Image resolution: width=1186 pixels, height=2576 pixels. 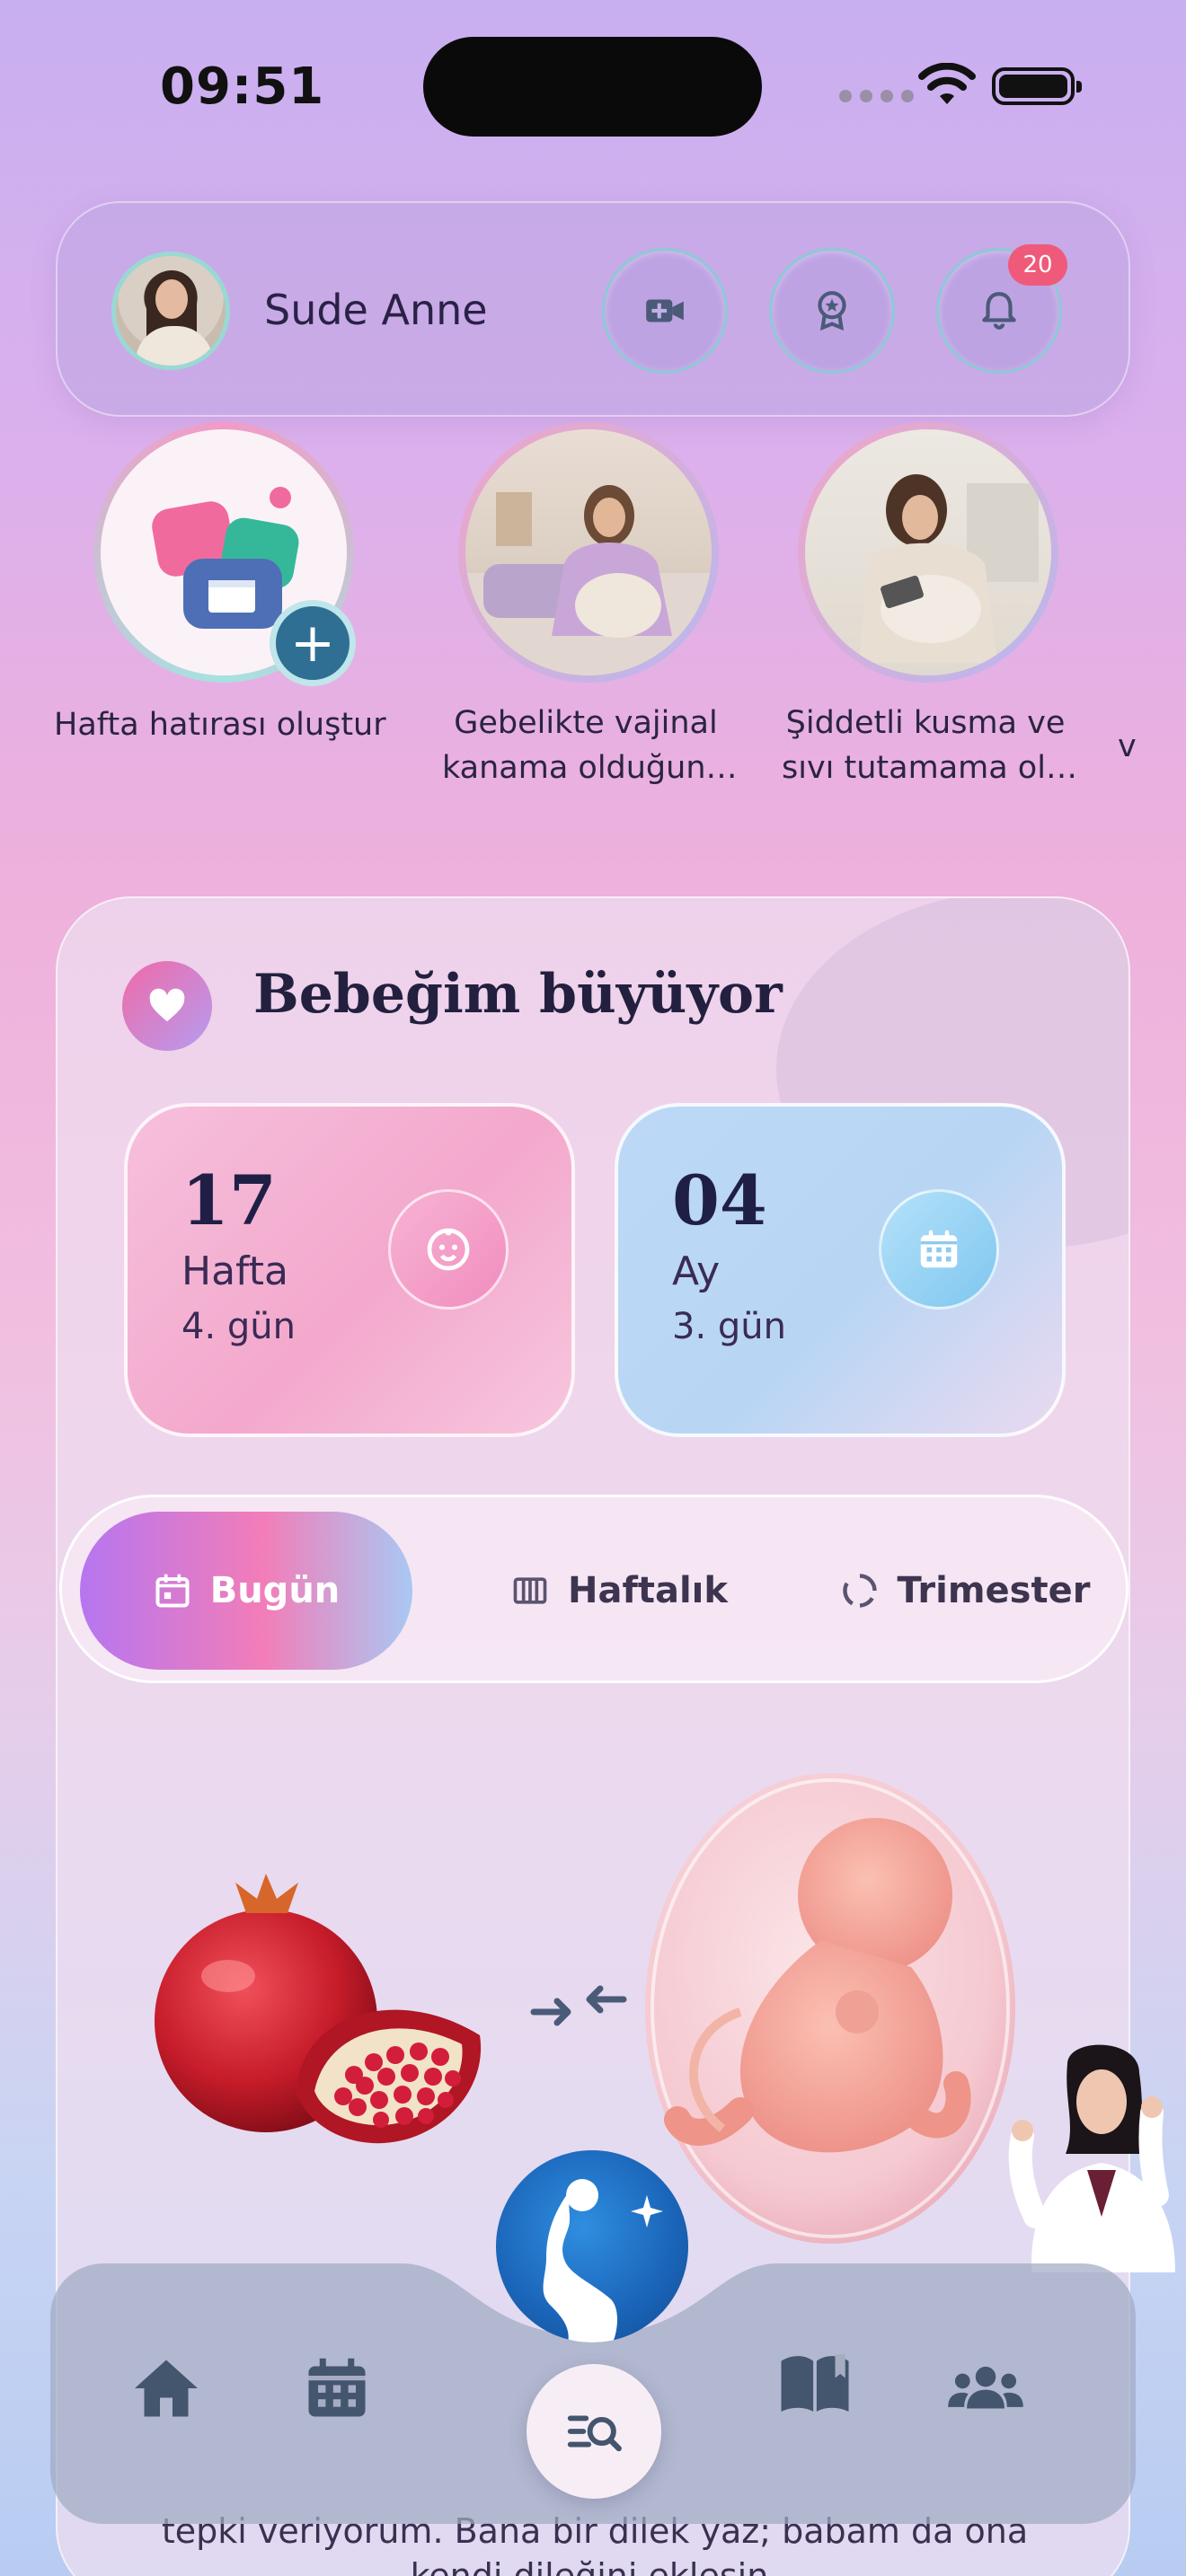 I want to click on dynamic-island, so click(x=592, y=87).